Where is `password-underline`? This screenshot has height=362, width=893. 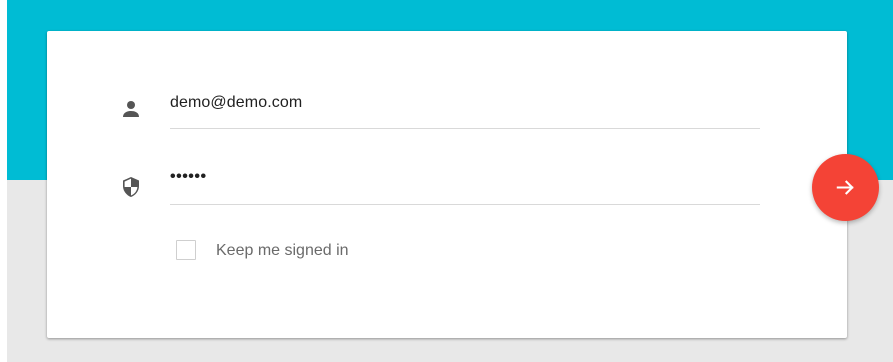
password-underline is located at coordinates (465, 204).